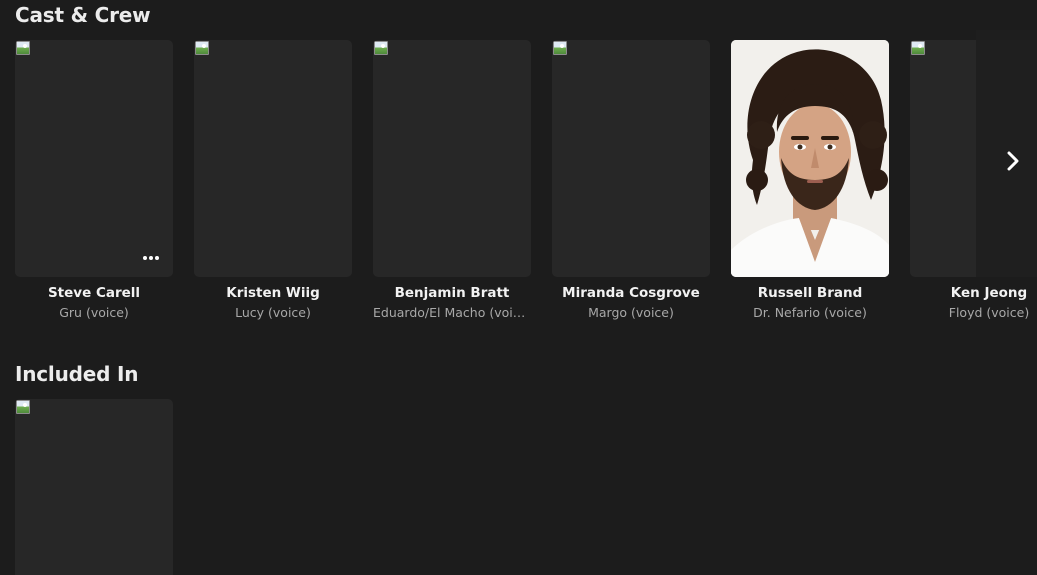  Describe the element at coordinates (452, 293) in the screenshot. I see `cast-name: Benjamin Bratt` at that location.